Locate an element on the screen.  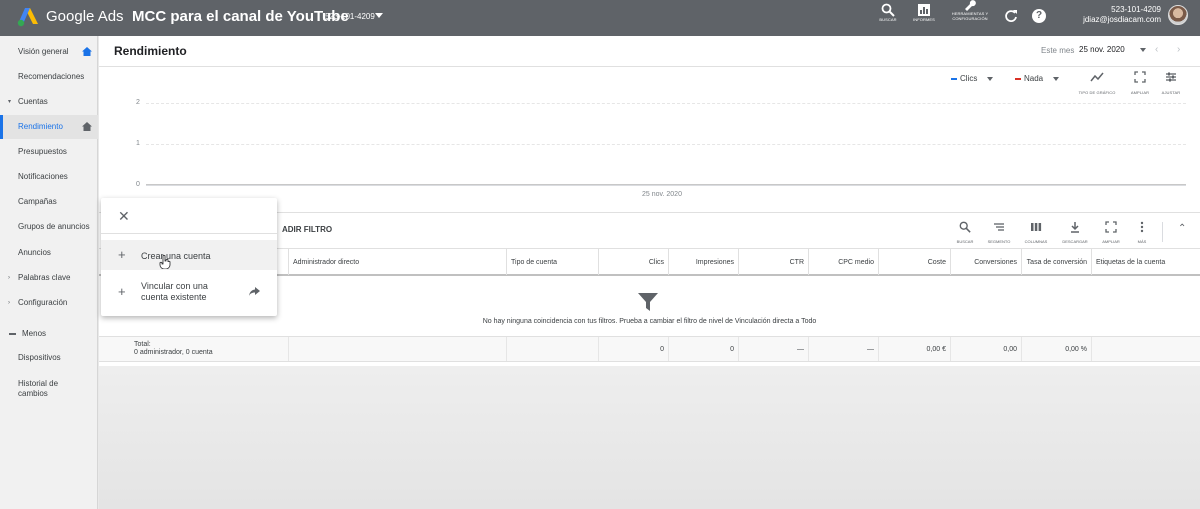
reports-icon is located at coordinates (924, 10).